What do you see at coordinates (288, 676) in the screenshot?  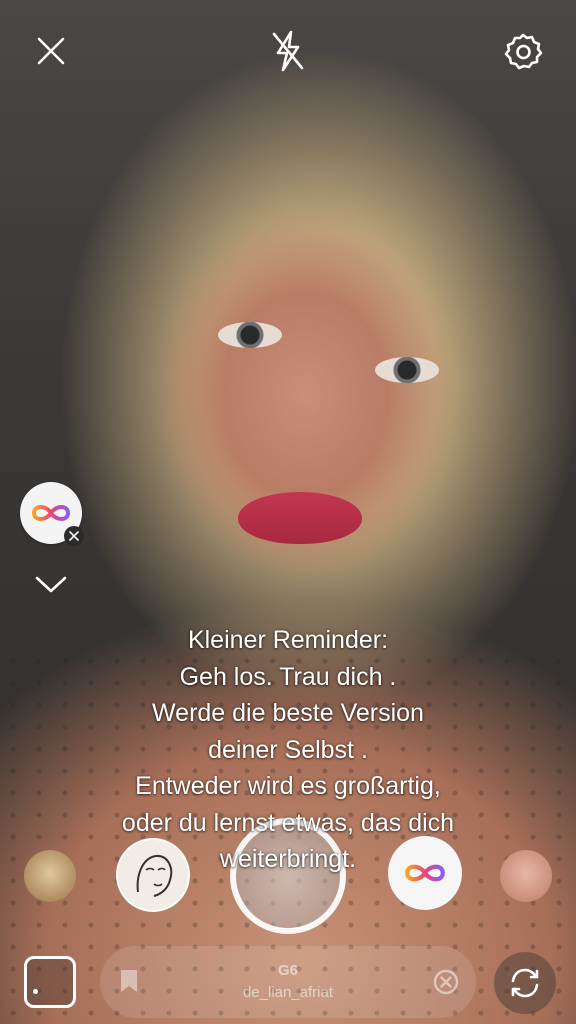 I see `caption-line: Geh los. Trau dich .` at bounding box center [288, 676].